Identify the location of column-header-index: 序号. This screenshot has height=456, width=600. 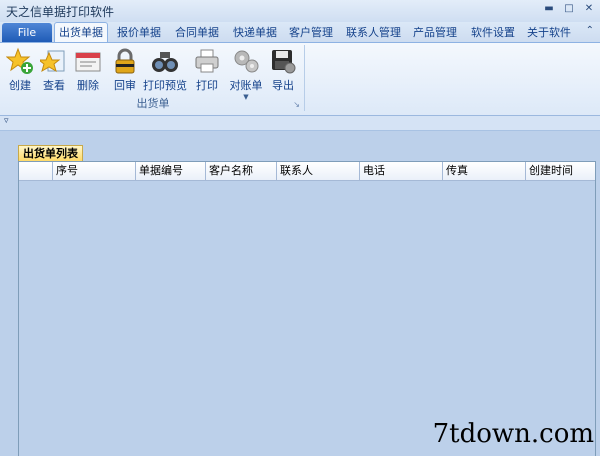
(94, 171).